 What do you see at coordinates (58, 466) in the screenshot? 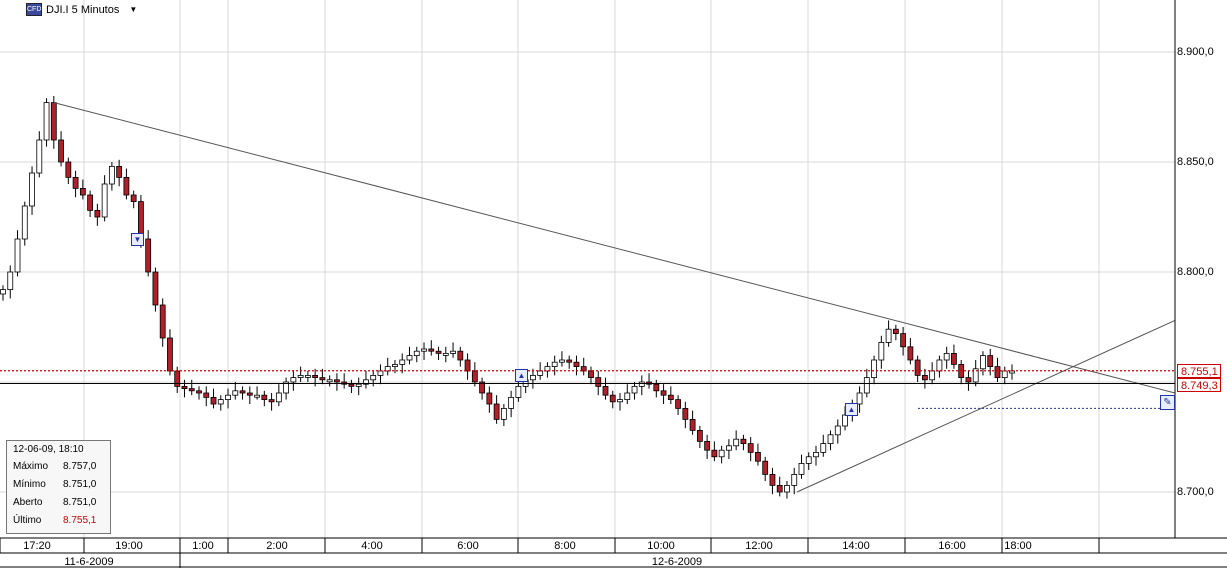
I see `info-row-max: Máximo 8.757,0` at bounding box center [58, 466].